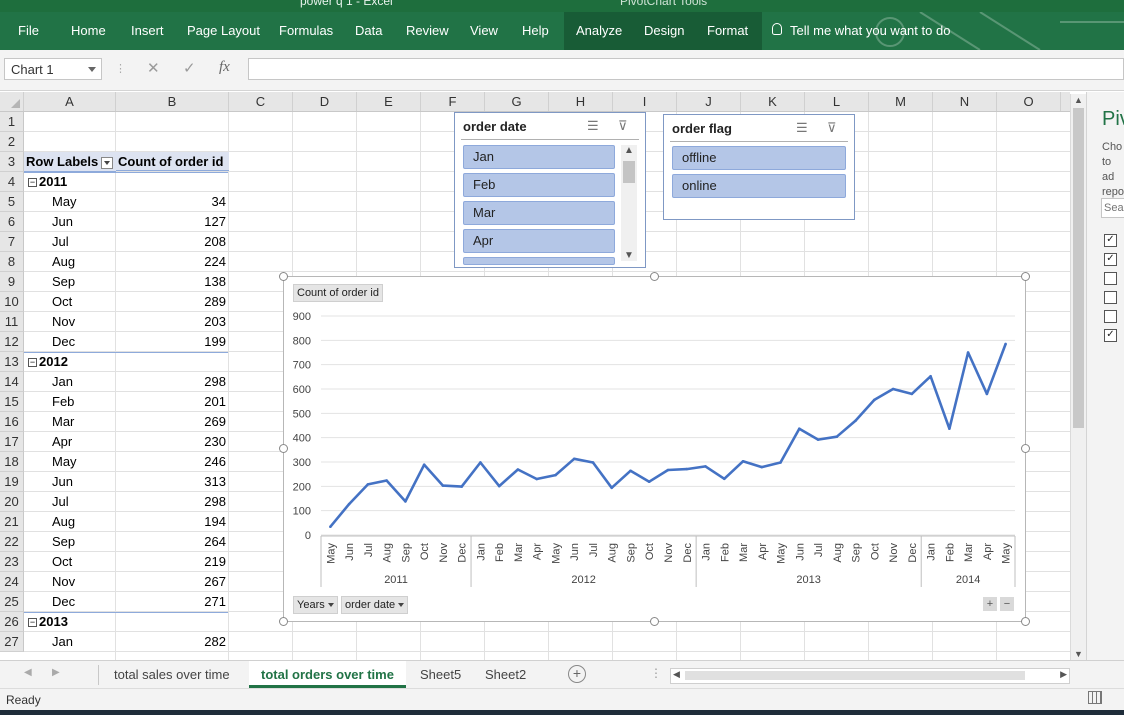  What do you see at coordinates (686, 69) in the screenshot?
I see `formula-input` at bounding box center [686, 69].